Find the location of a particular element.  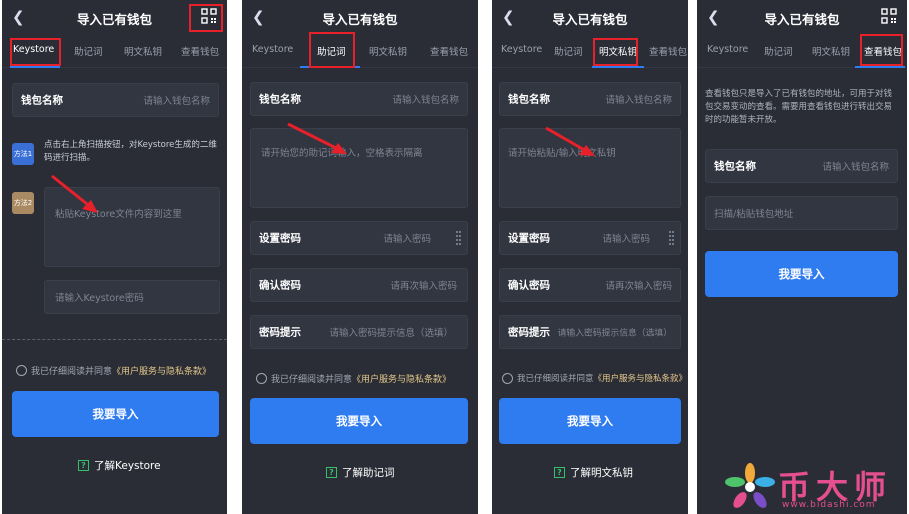

learn-label: 了解Keystore is located at coordinates (127, 466).